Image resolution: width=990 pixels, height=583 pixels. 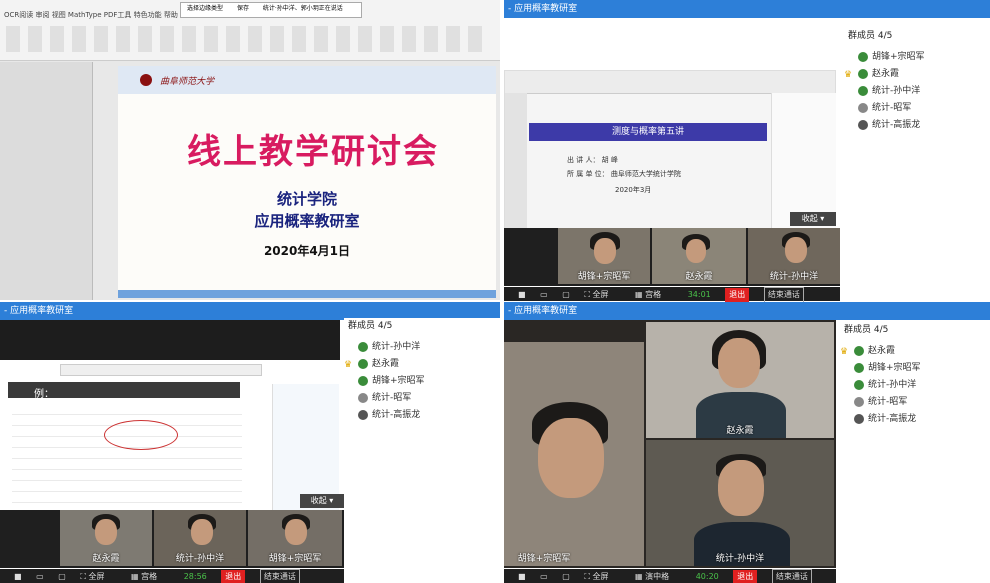 What do you see at coordinates (809, 218) in the screenshot?
I see `collapse-label: 收起` at bounding box center [809, 218].